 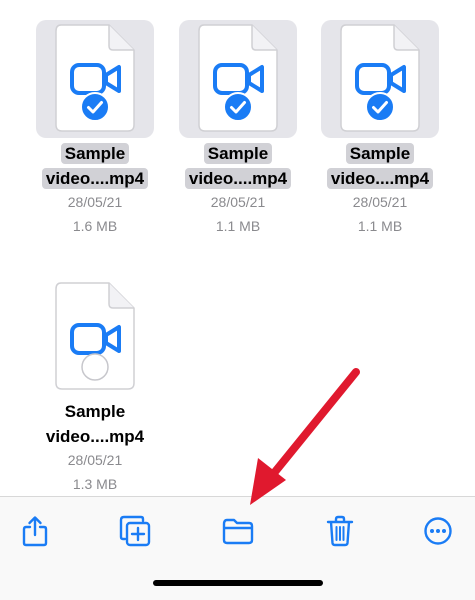 I want to click on move-to-folder-button, so click(x=238, y=531).